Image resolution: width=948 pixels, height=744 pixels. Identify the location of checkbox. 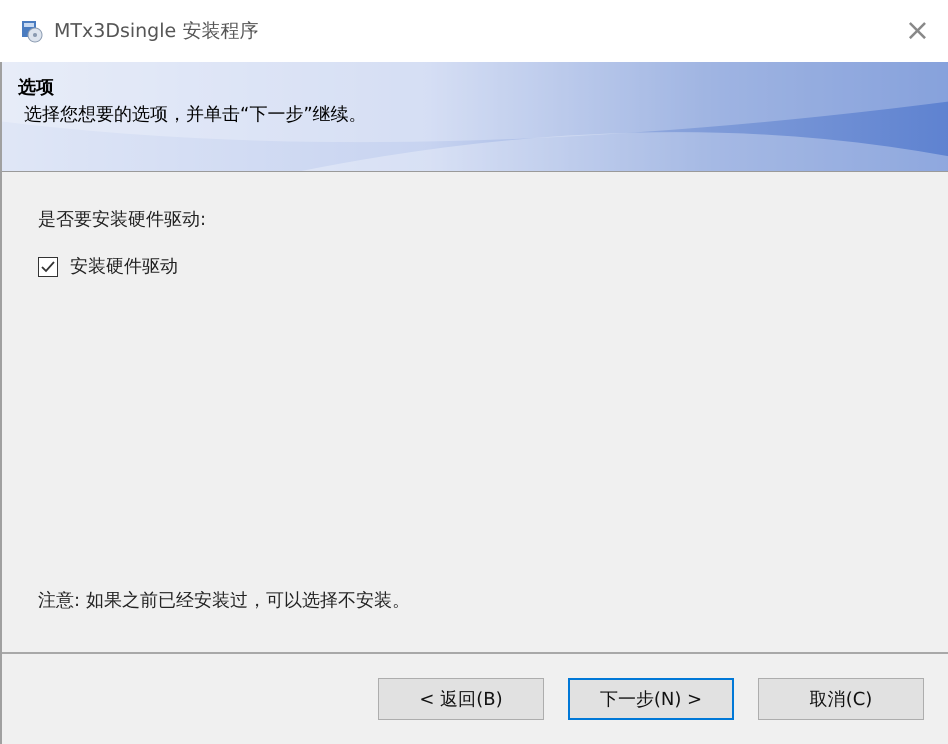
(48, 266).